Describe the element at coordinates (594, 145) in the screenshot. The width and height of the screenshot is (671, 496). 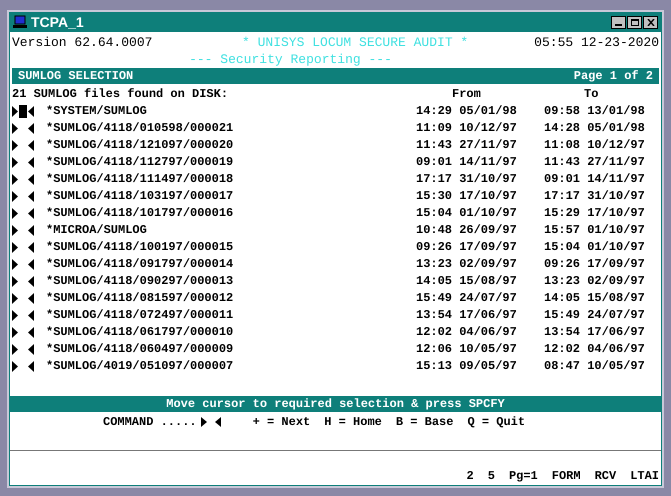
I see `table-cell: 11:08 10/12/97` at that location.